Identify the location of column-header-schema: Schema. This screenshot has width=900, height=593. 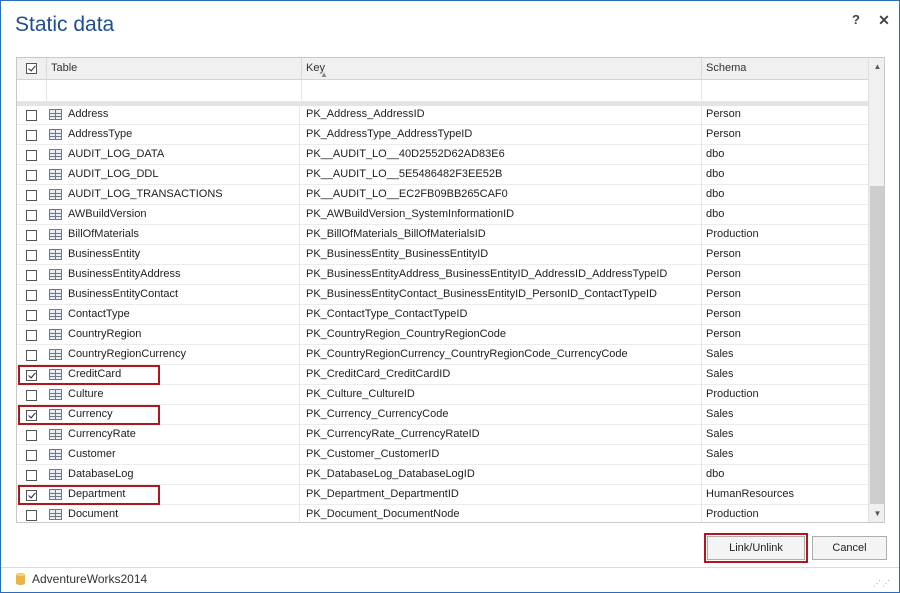
(785, 69).